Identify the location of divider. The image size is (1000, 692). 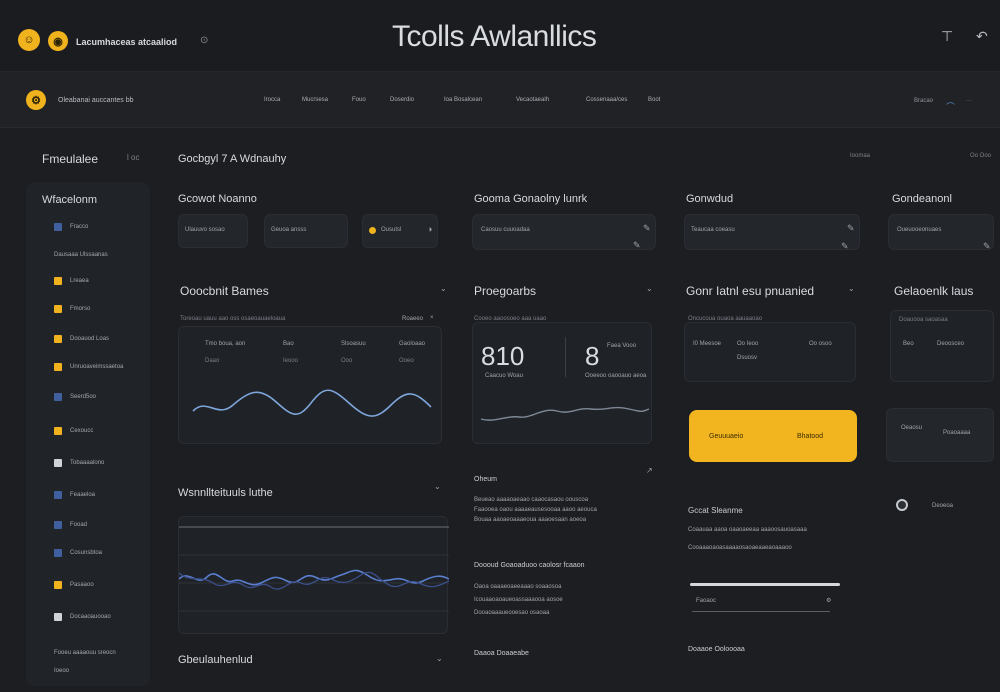
(761, 611).